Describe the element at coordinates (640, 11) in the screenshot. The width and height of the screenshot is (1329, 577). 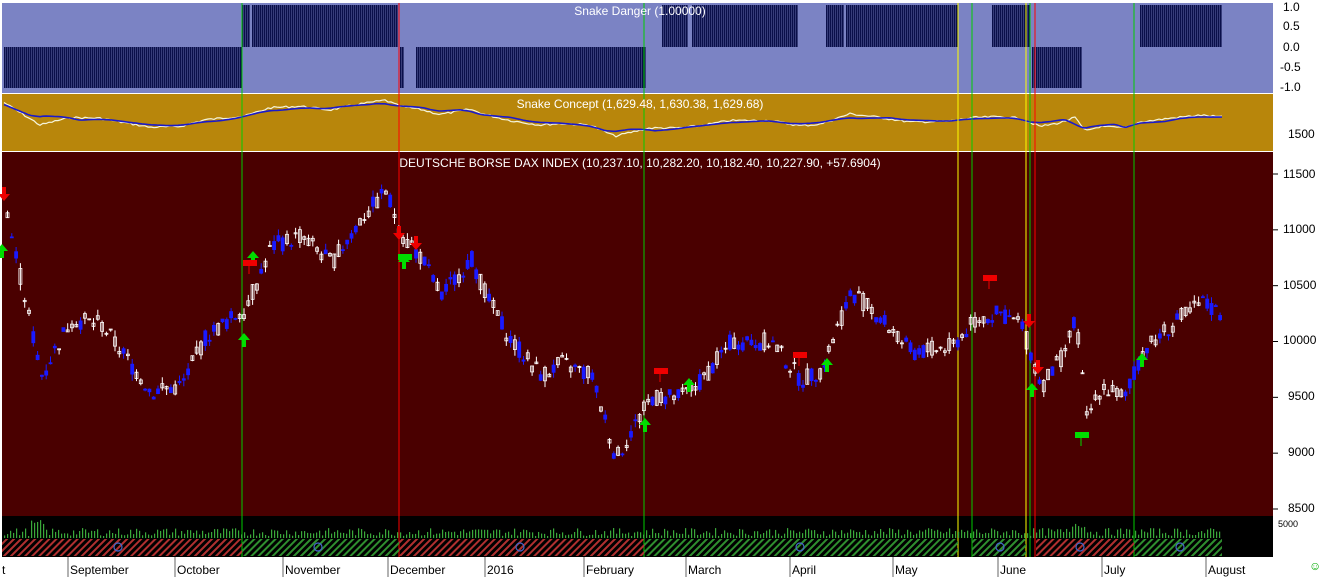
I see `snake-danger-title: Snake Danger (1.00000)` at that location.